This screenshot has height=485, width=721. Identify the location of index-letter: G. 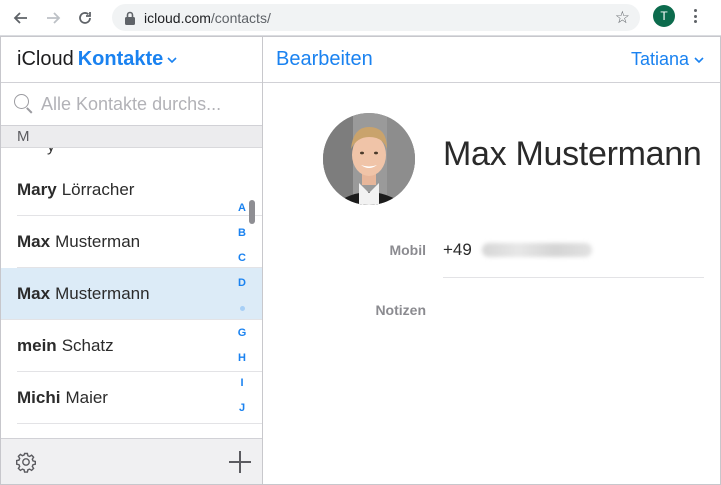
(242, 333).